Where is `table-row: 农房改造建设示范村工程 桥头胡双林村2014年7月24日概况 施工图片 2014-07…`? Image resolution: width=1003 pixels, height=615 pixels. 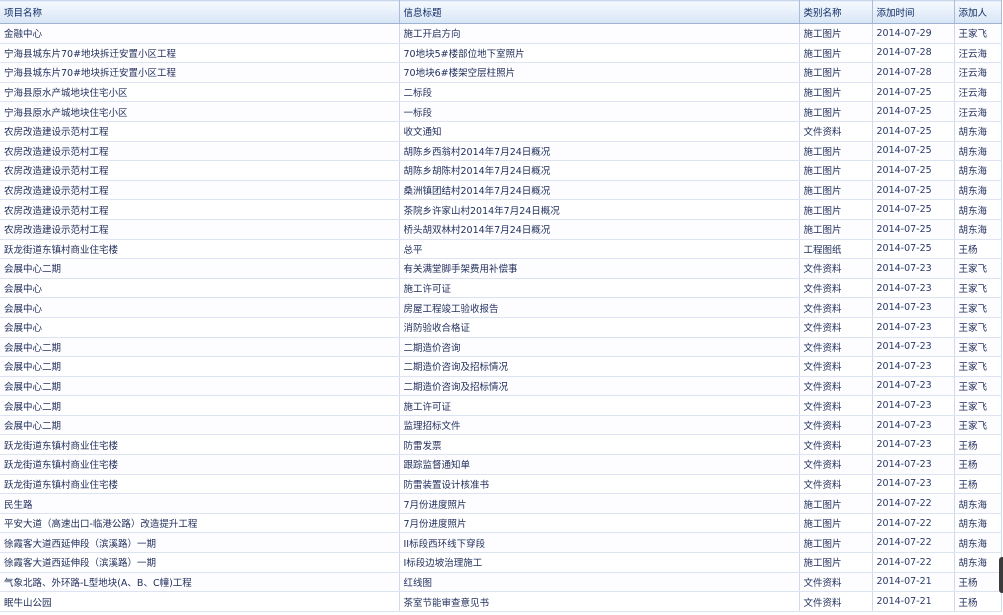
table-row: 农房改造建设示范村工程 桥头胡双林村2014年7月24日概况 施工图片 2014-07… is located at coordinates (501, 229).